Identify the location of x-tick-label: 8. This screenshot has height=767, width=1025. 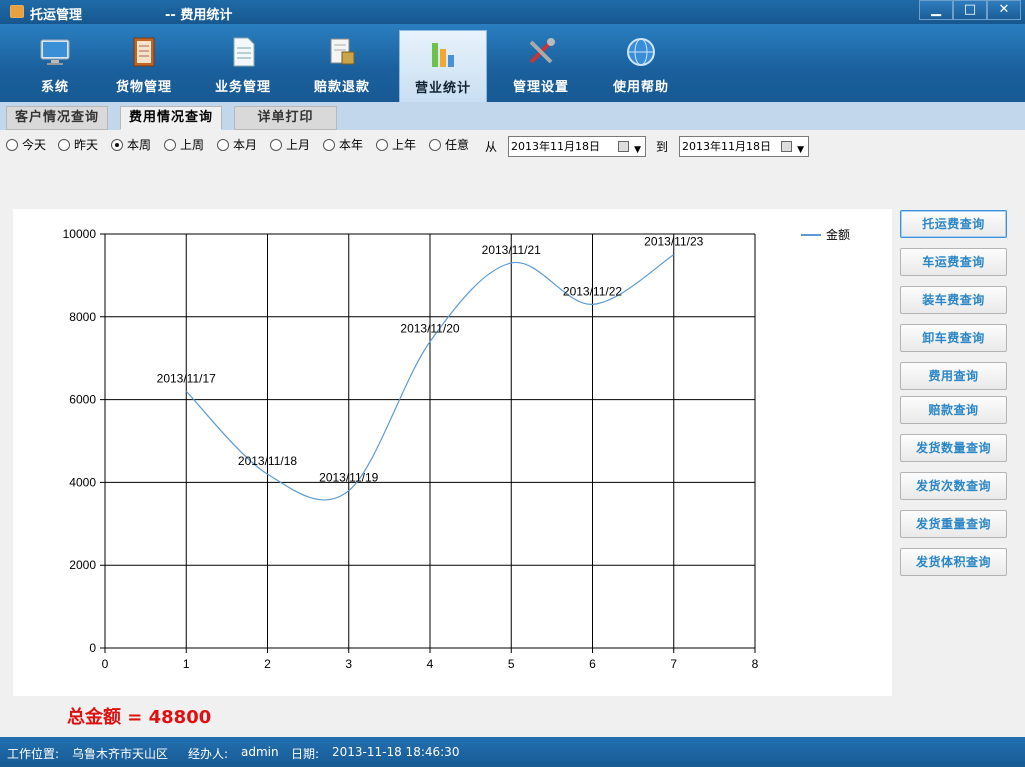
(755, 664).